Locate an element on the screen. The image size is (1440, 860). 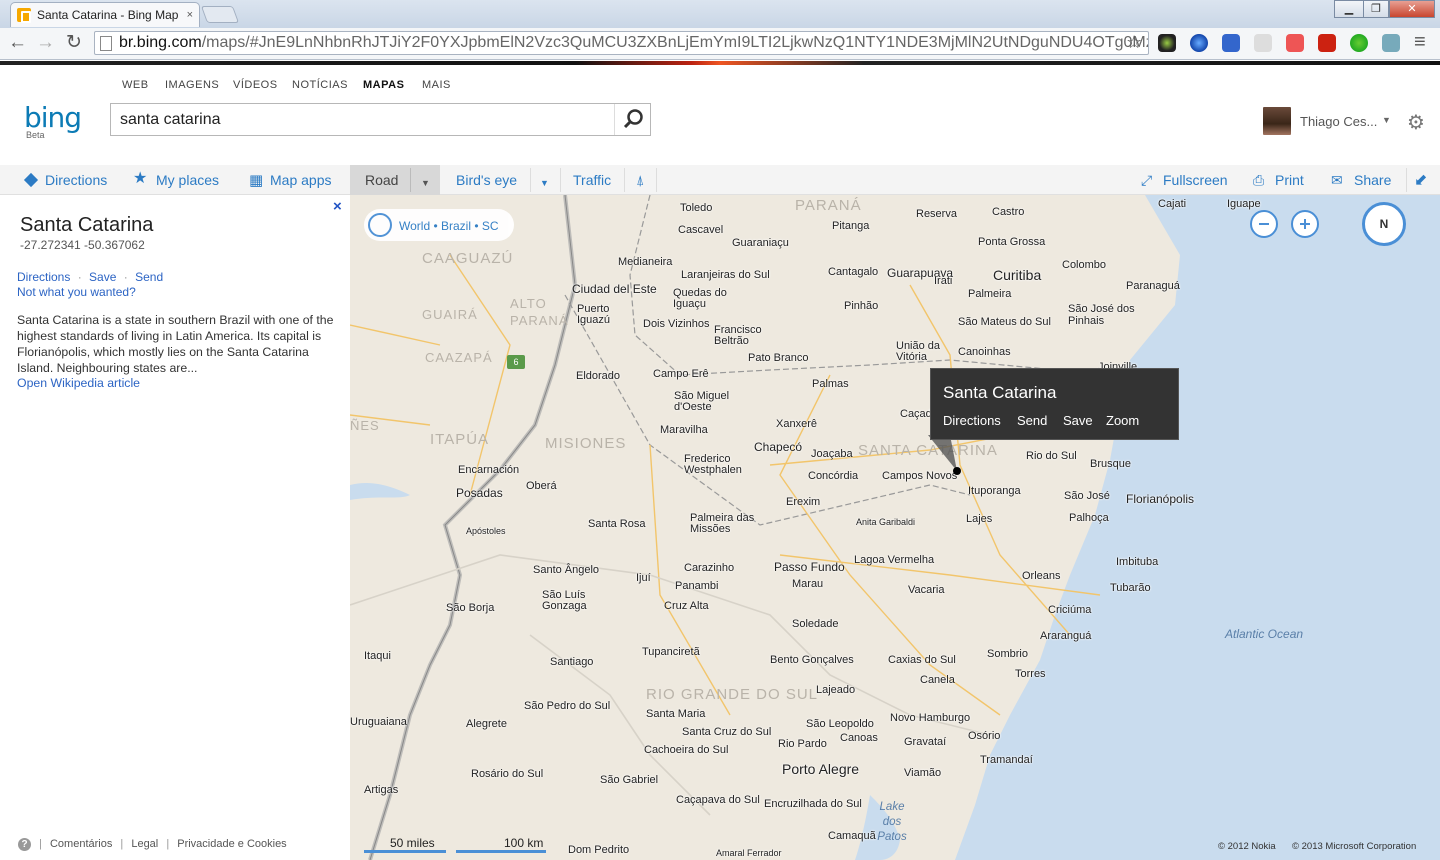
nav-noticias: NOTÍCIAS is located at coordinates (320, 85).